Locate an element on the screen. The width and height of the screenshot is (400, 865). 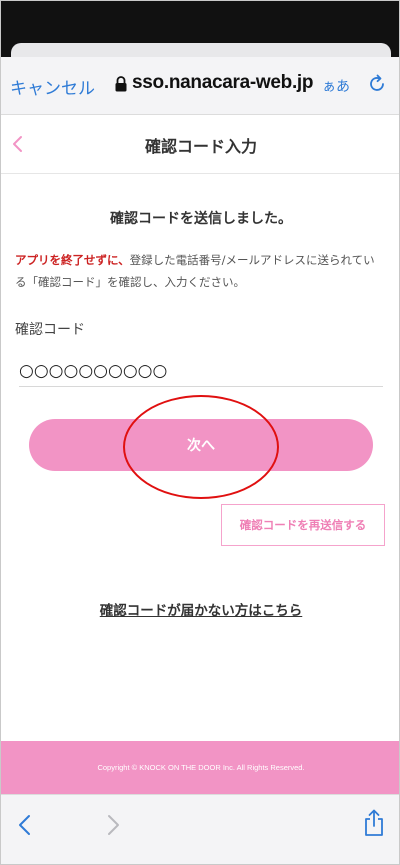
cancel-button: キャンセル is located at coordinates (52, 86).